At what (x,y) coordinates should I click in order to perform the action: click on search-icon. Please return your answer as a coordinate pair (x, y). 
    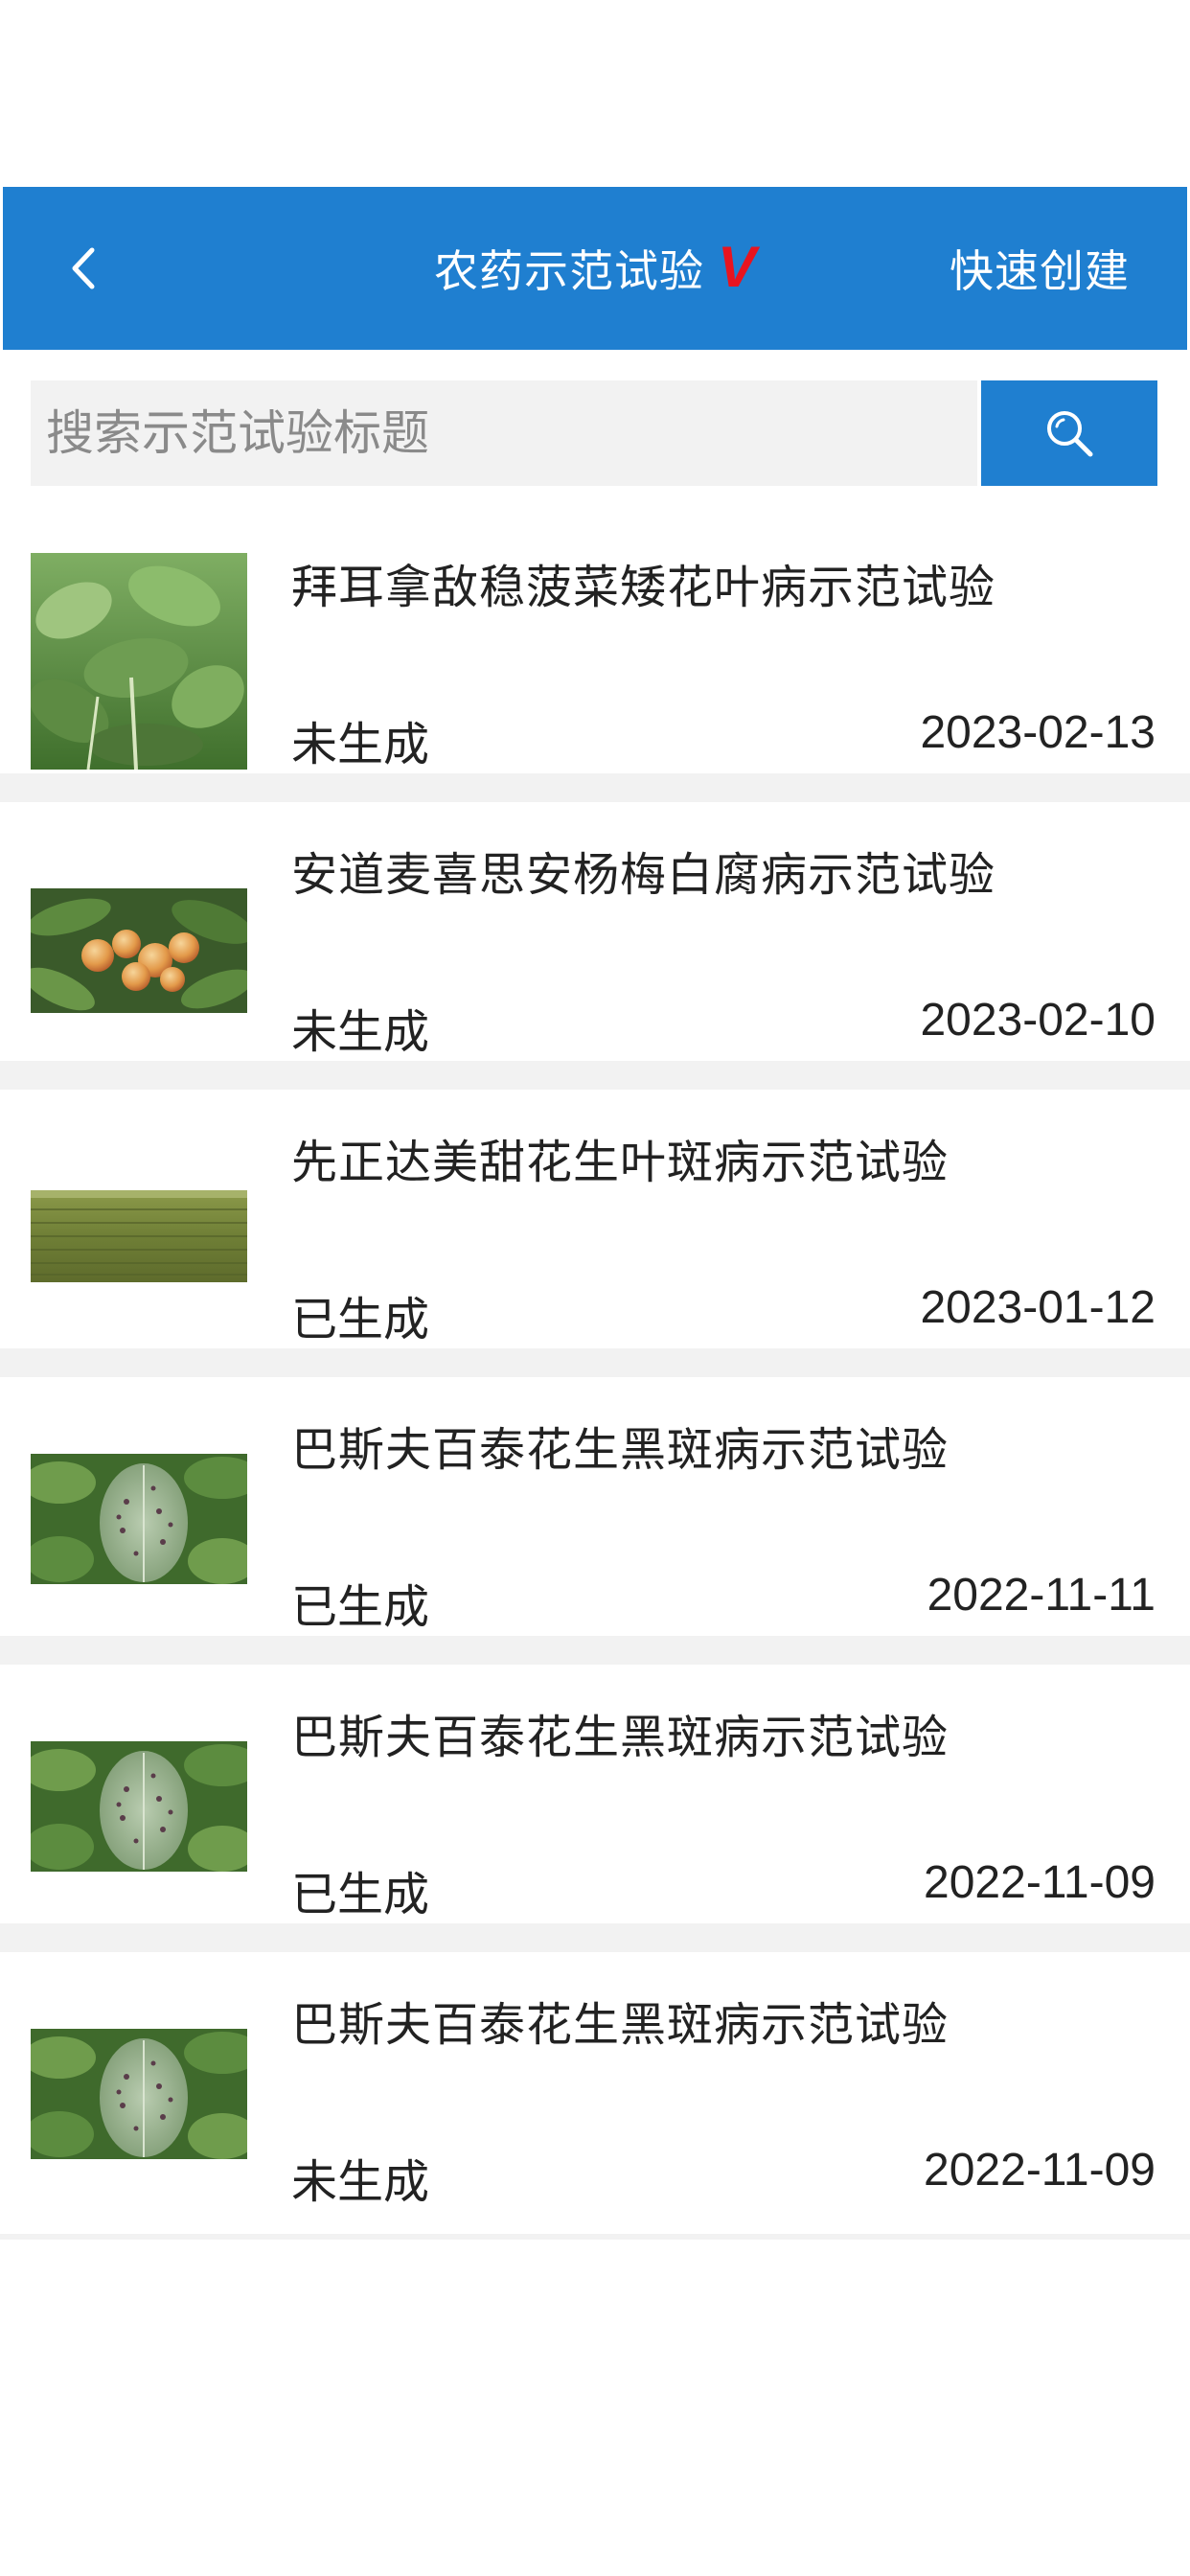
    Looking at the image, I should click on (1070, 434).